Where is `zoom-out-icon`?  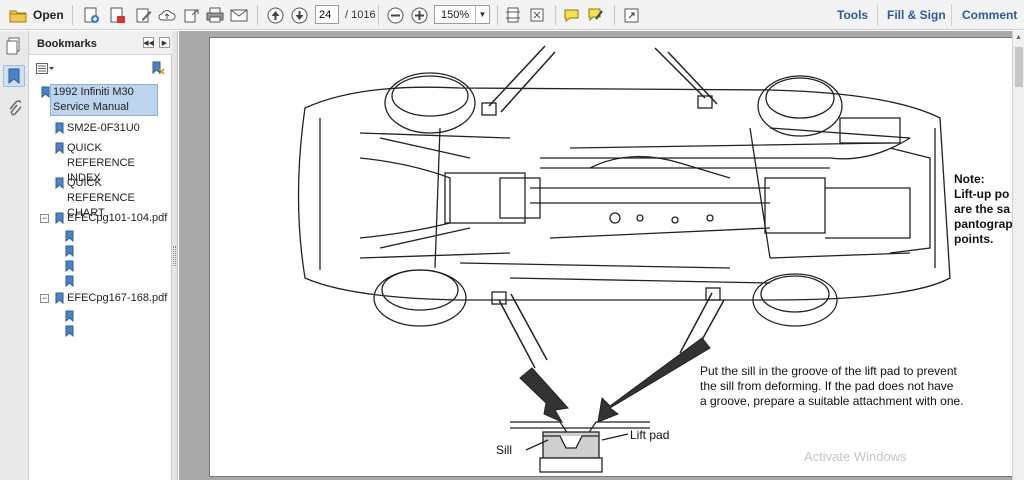 zoom-out-icon is located at coordinates (395, 15).